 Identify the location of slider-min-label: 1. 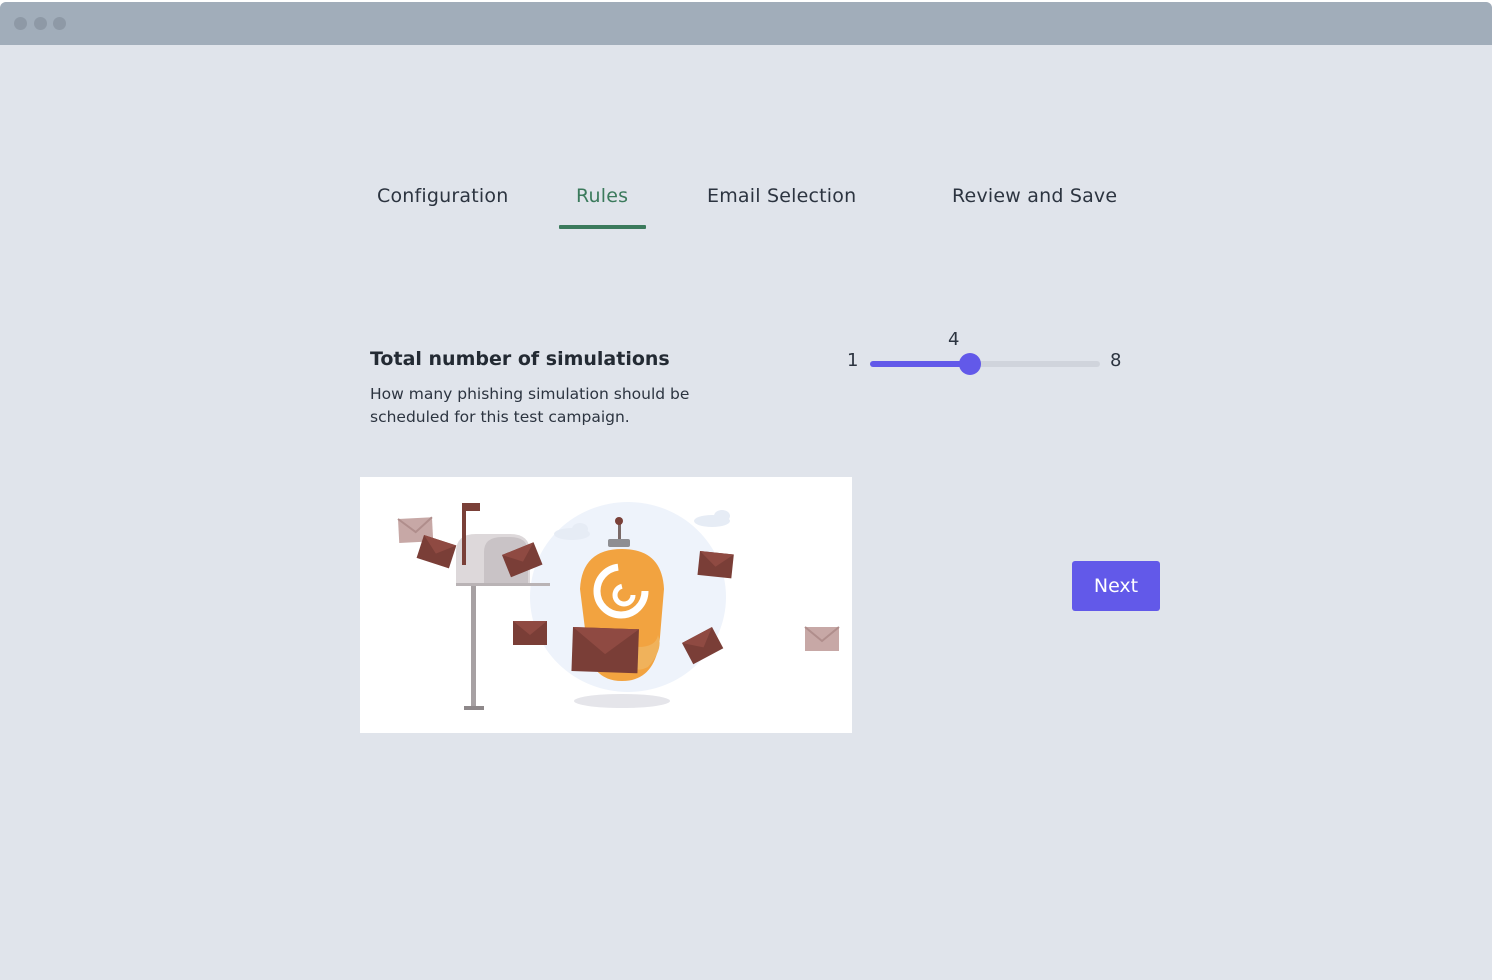
(853, 360).